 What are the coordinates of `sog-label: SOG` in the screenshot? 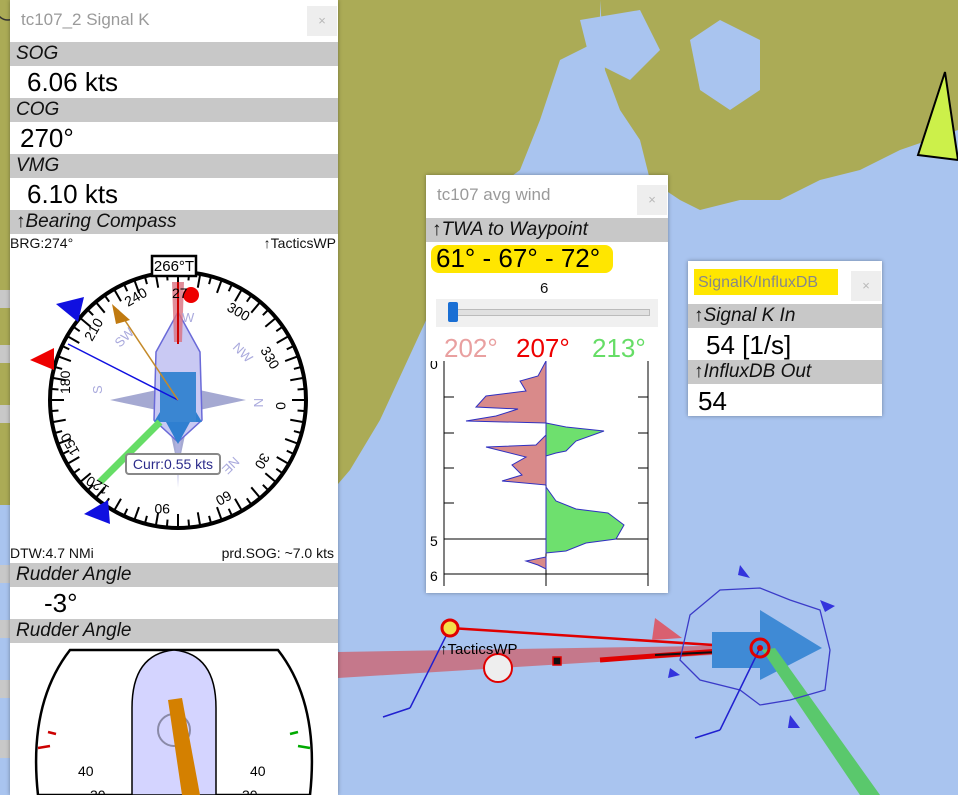 It's located at (174, 54).